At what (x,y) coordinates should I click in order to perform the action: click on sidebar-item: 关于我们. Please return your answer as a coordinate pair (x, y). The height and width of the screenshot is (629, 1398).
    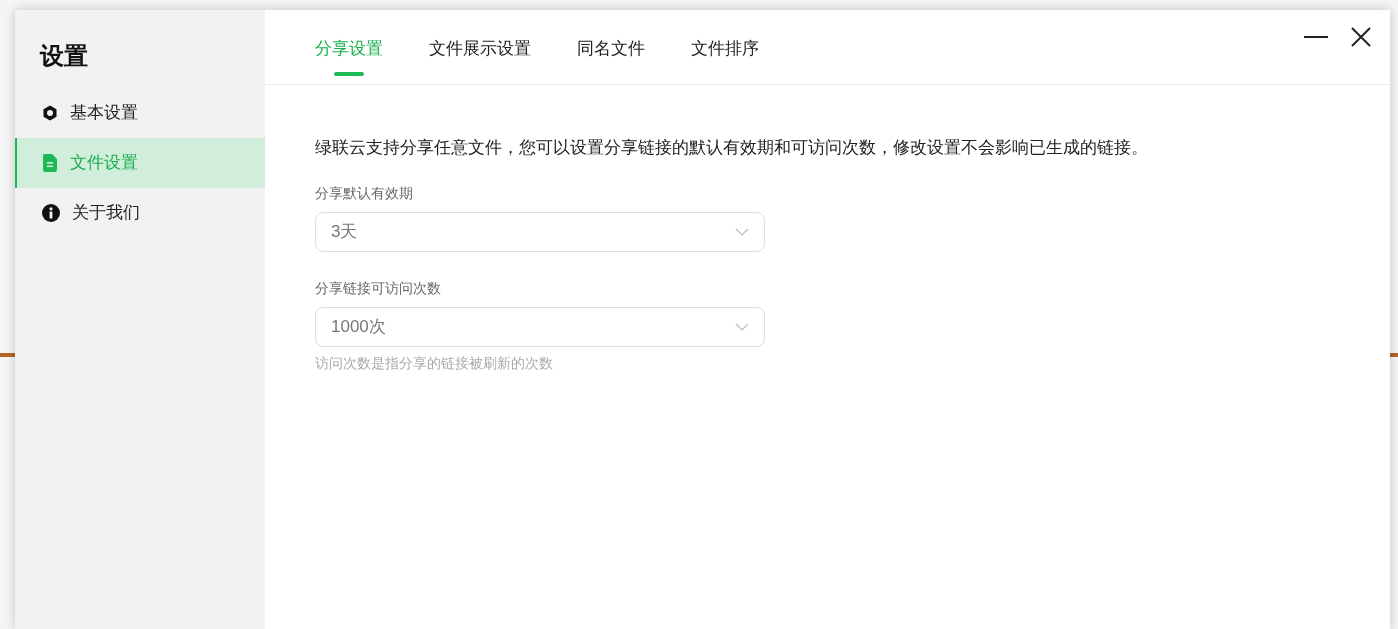
    Looking at the image, I should click on (140, 213).